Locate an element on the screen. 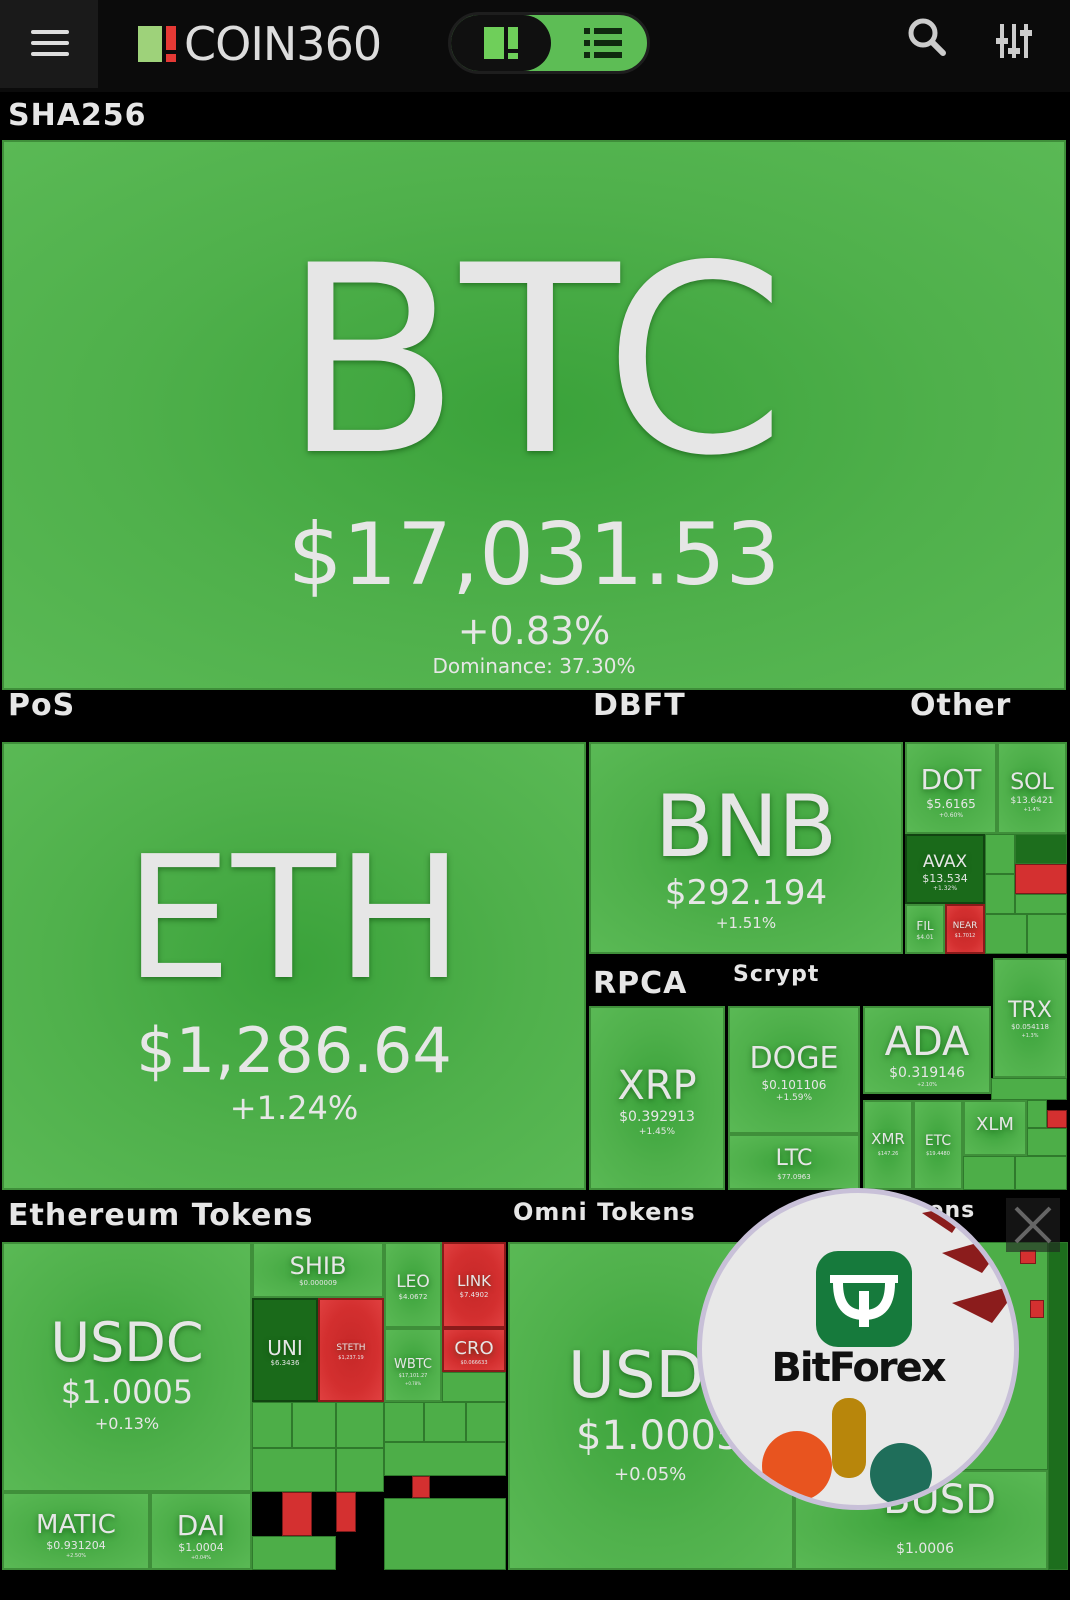  coin-symbol: WBTC is located at coordinates (413, 1364).